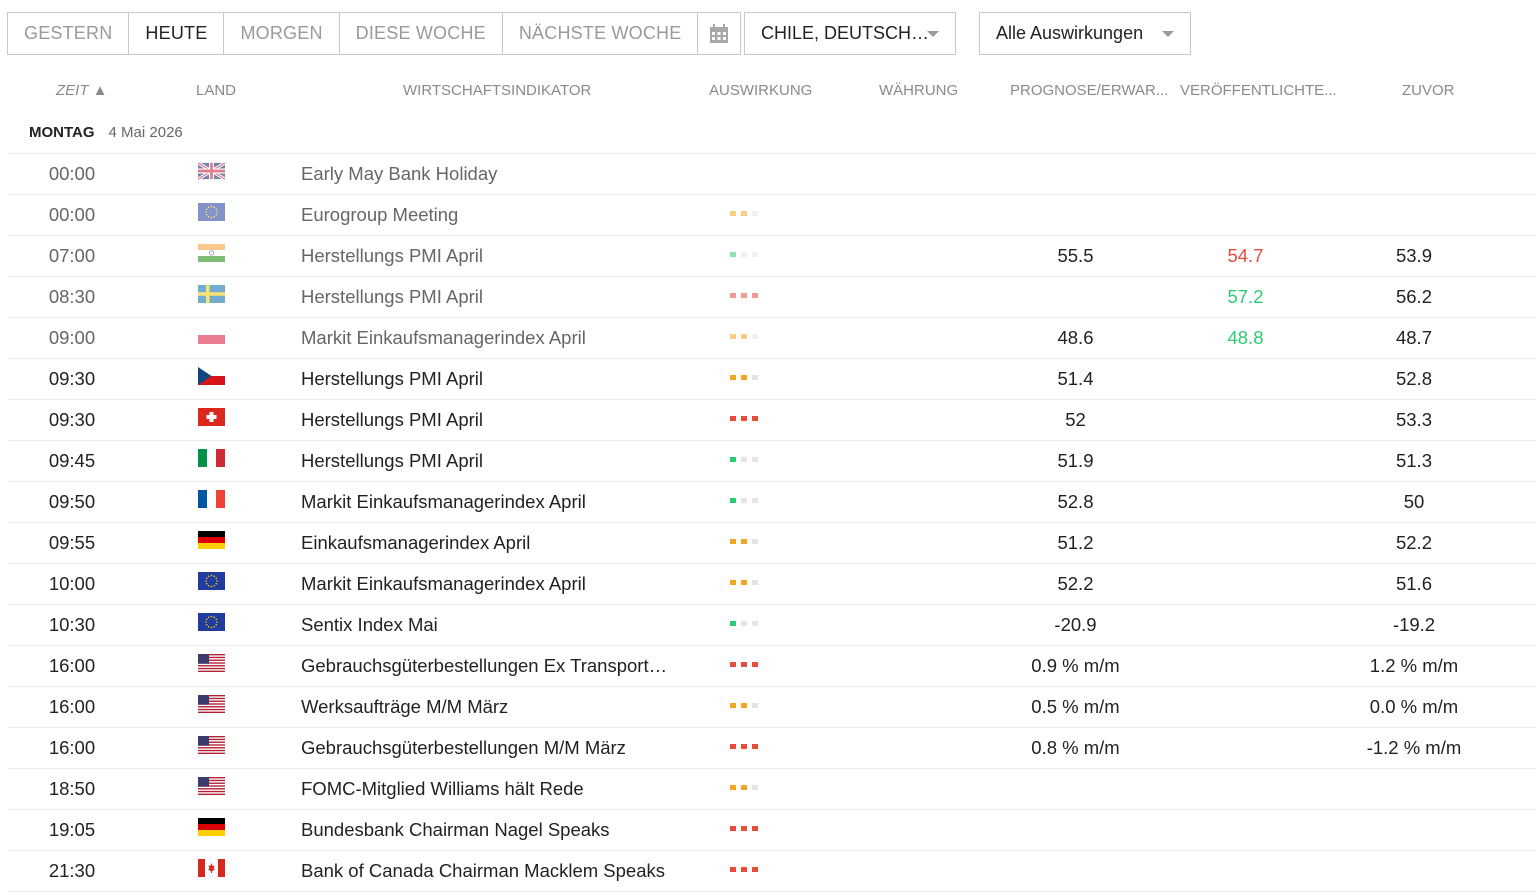 This screenshot has height=892, width=1538. I want to click on event-time: 18:50, so click(72, 788).